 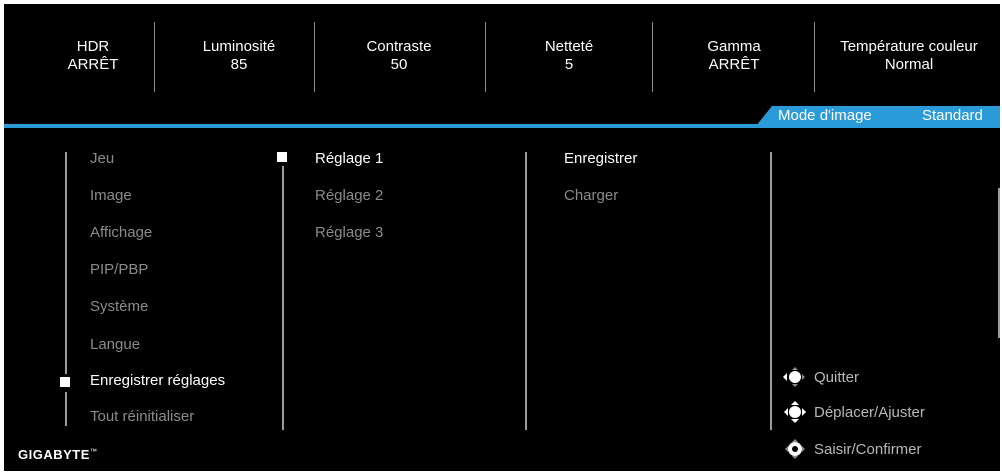 I want to click on menu-item-systeme: Système, so click(x=119, y=307).